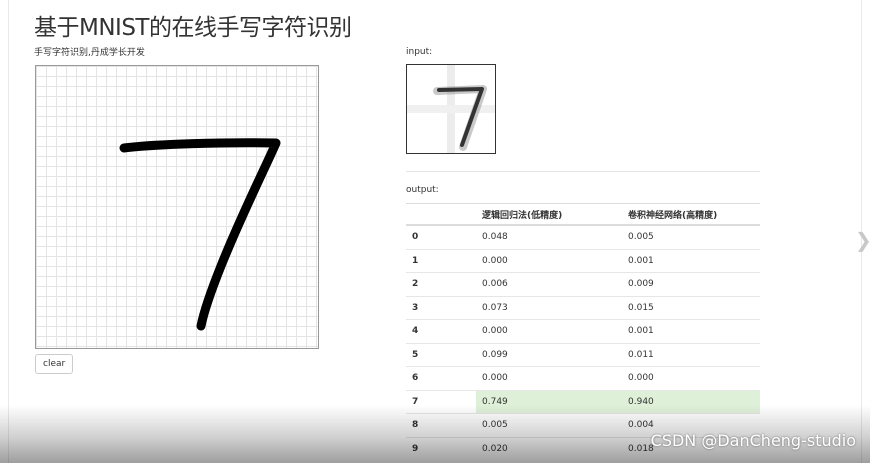  What do you see at coordinates (441, 260) in the screenshot?
I see `row-digit: 1` at bounding box center [441, 260].